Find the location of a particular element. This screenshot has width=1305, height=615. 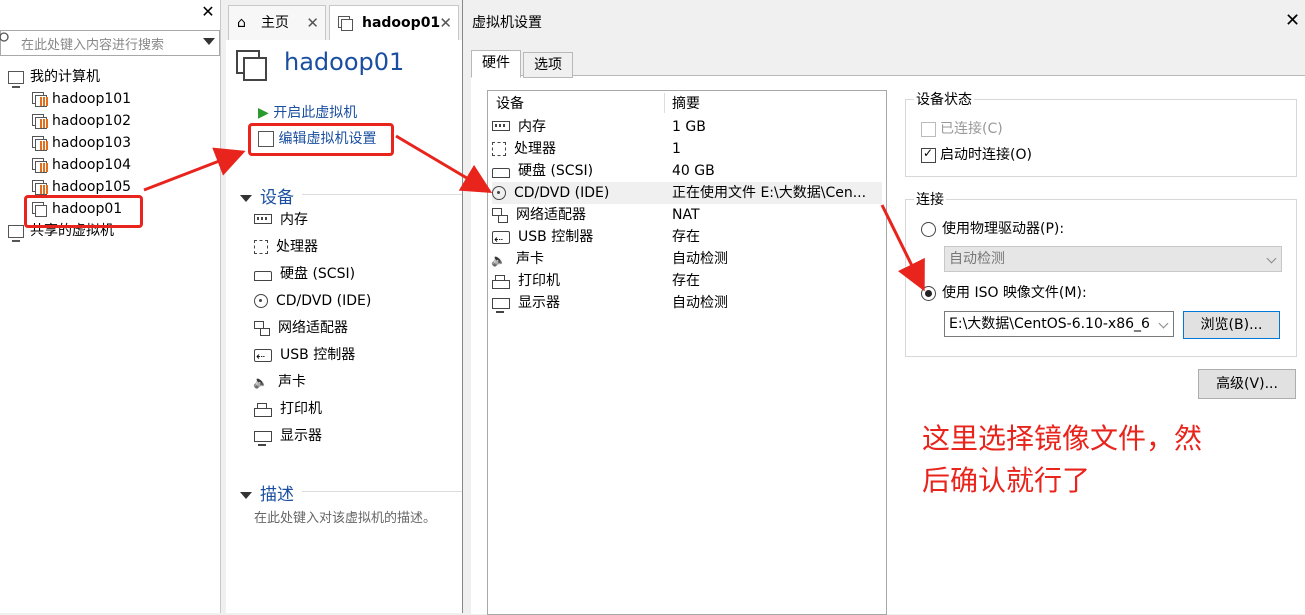

arrow-to-edit-settings is located at coordinates (194, 169).